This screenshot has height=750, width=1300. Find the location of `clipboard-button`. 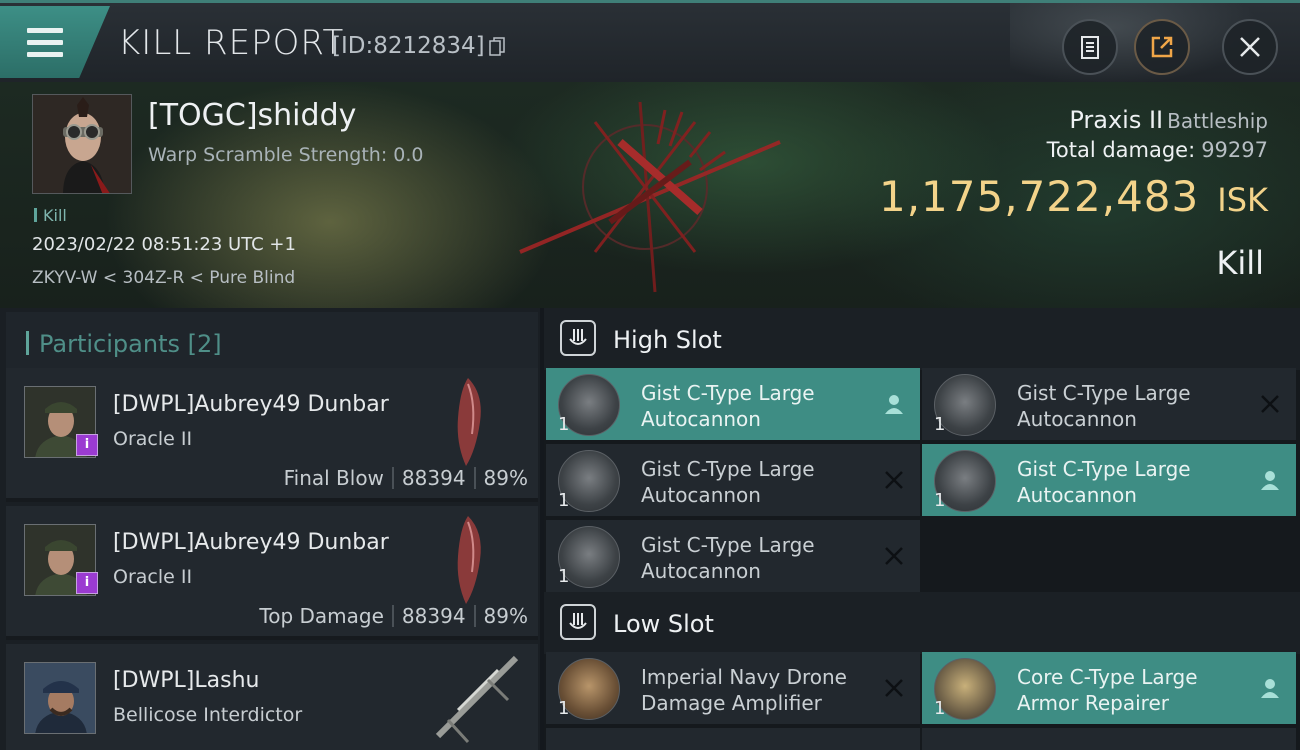

clipboard-button is located at coordinates (1090, 47).